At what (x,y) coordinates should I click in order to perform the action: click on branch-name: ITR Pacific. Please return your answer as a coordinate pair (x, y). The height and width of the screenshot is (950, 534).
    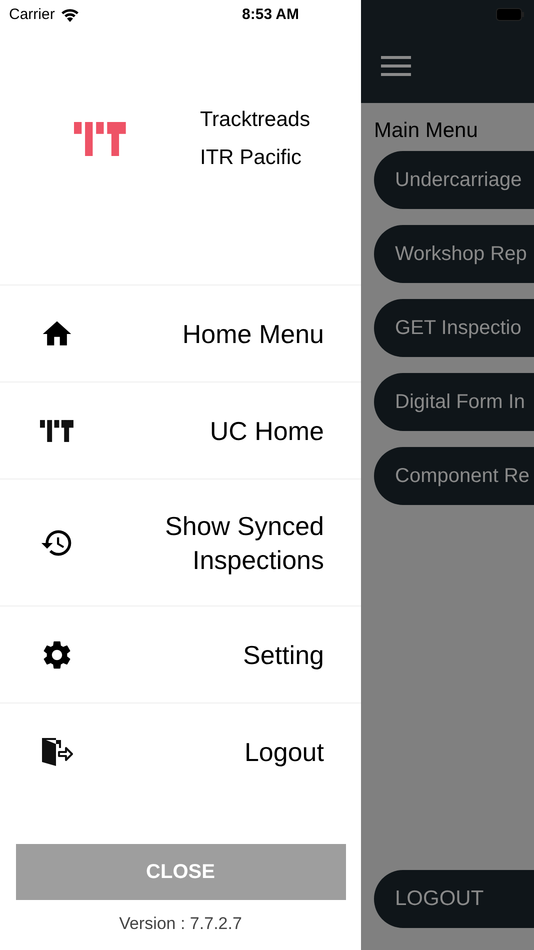
    Looking at the image, I should click on (251, 158).